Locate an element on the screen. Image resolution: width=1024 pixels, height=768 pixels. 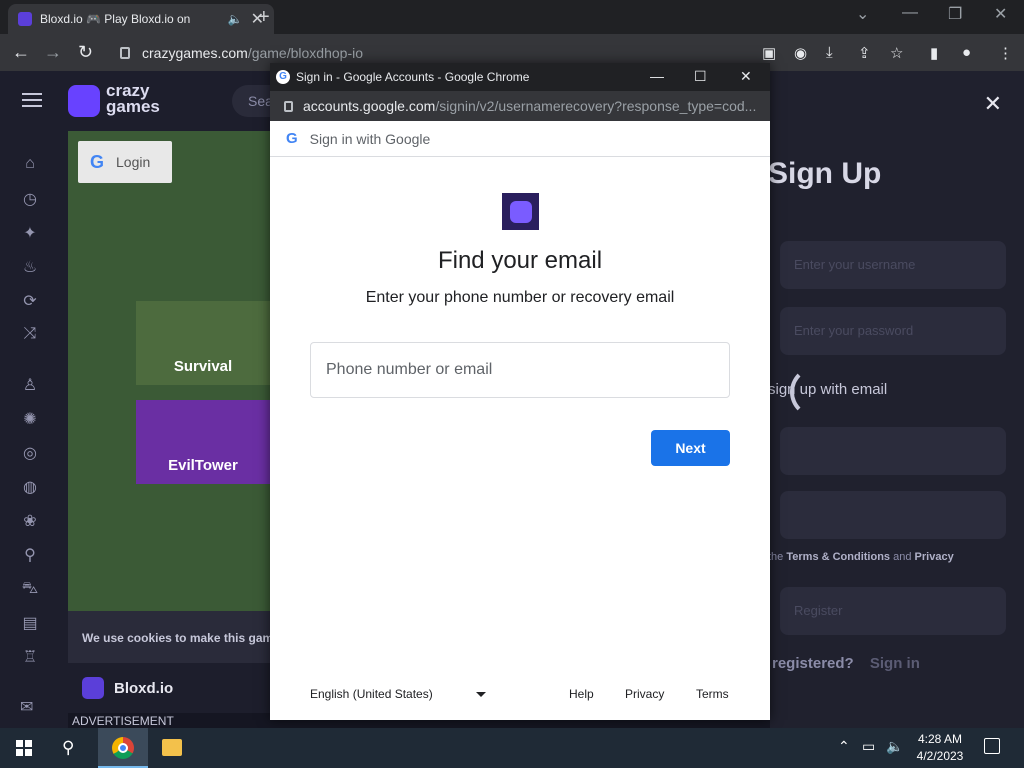
site-header: crazy games Sea is located at coordinates (146, 101).